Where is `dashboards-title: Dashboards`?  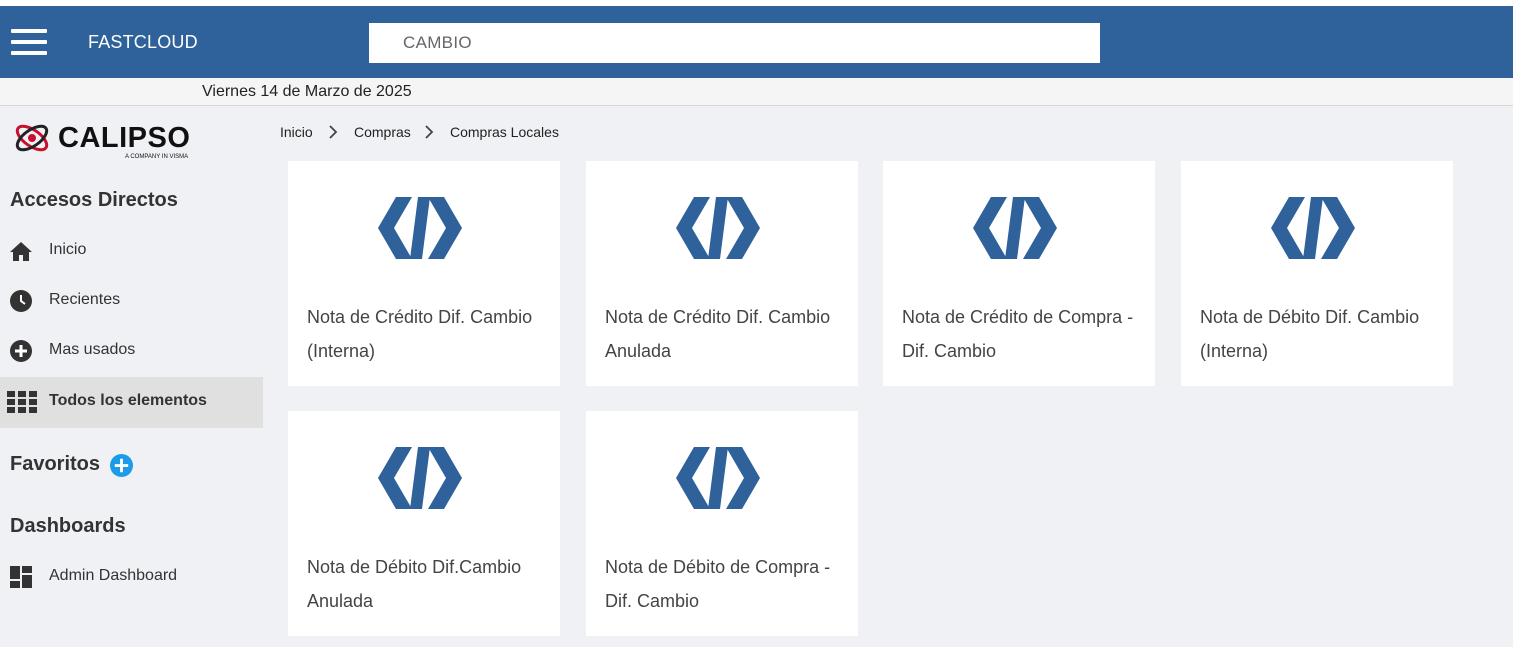 dashboards-title: Dashboards is located at coordinates (68, 526).